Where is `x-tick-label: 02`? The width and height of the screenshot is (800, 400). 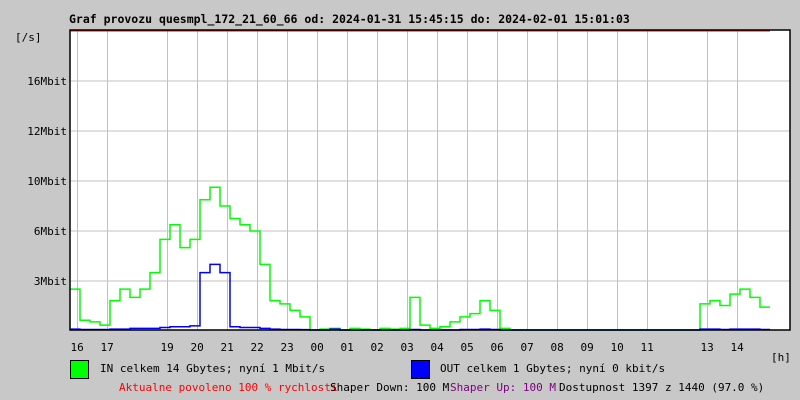
x-tick-label: 02 is located at coordinates (377, 347).